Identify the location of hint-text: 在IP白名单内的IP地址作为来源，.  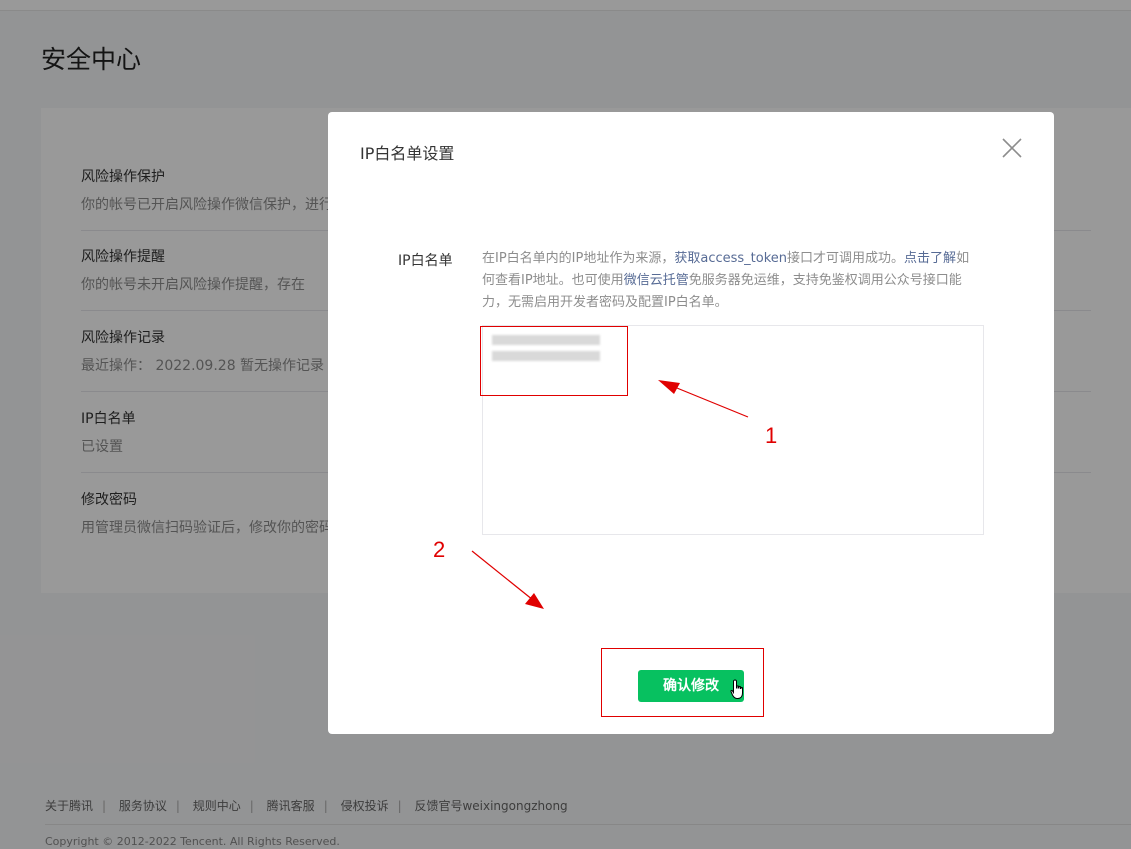
(578, 258).